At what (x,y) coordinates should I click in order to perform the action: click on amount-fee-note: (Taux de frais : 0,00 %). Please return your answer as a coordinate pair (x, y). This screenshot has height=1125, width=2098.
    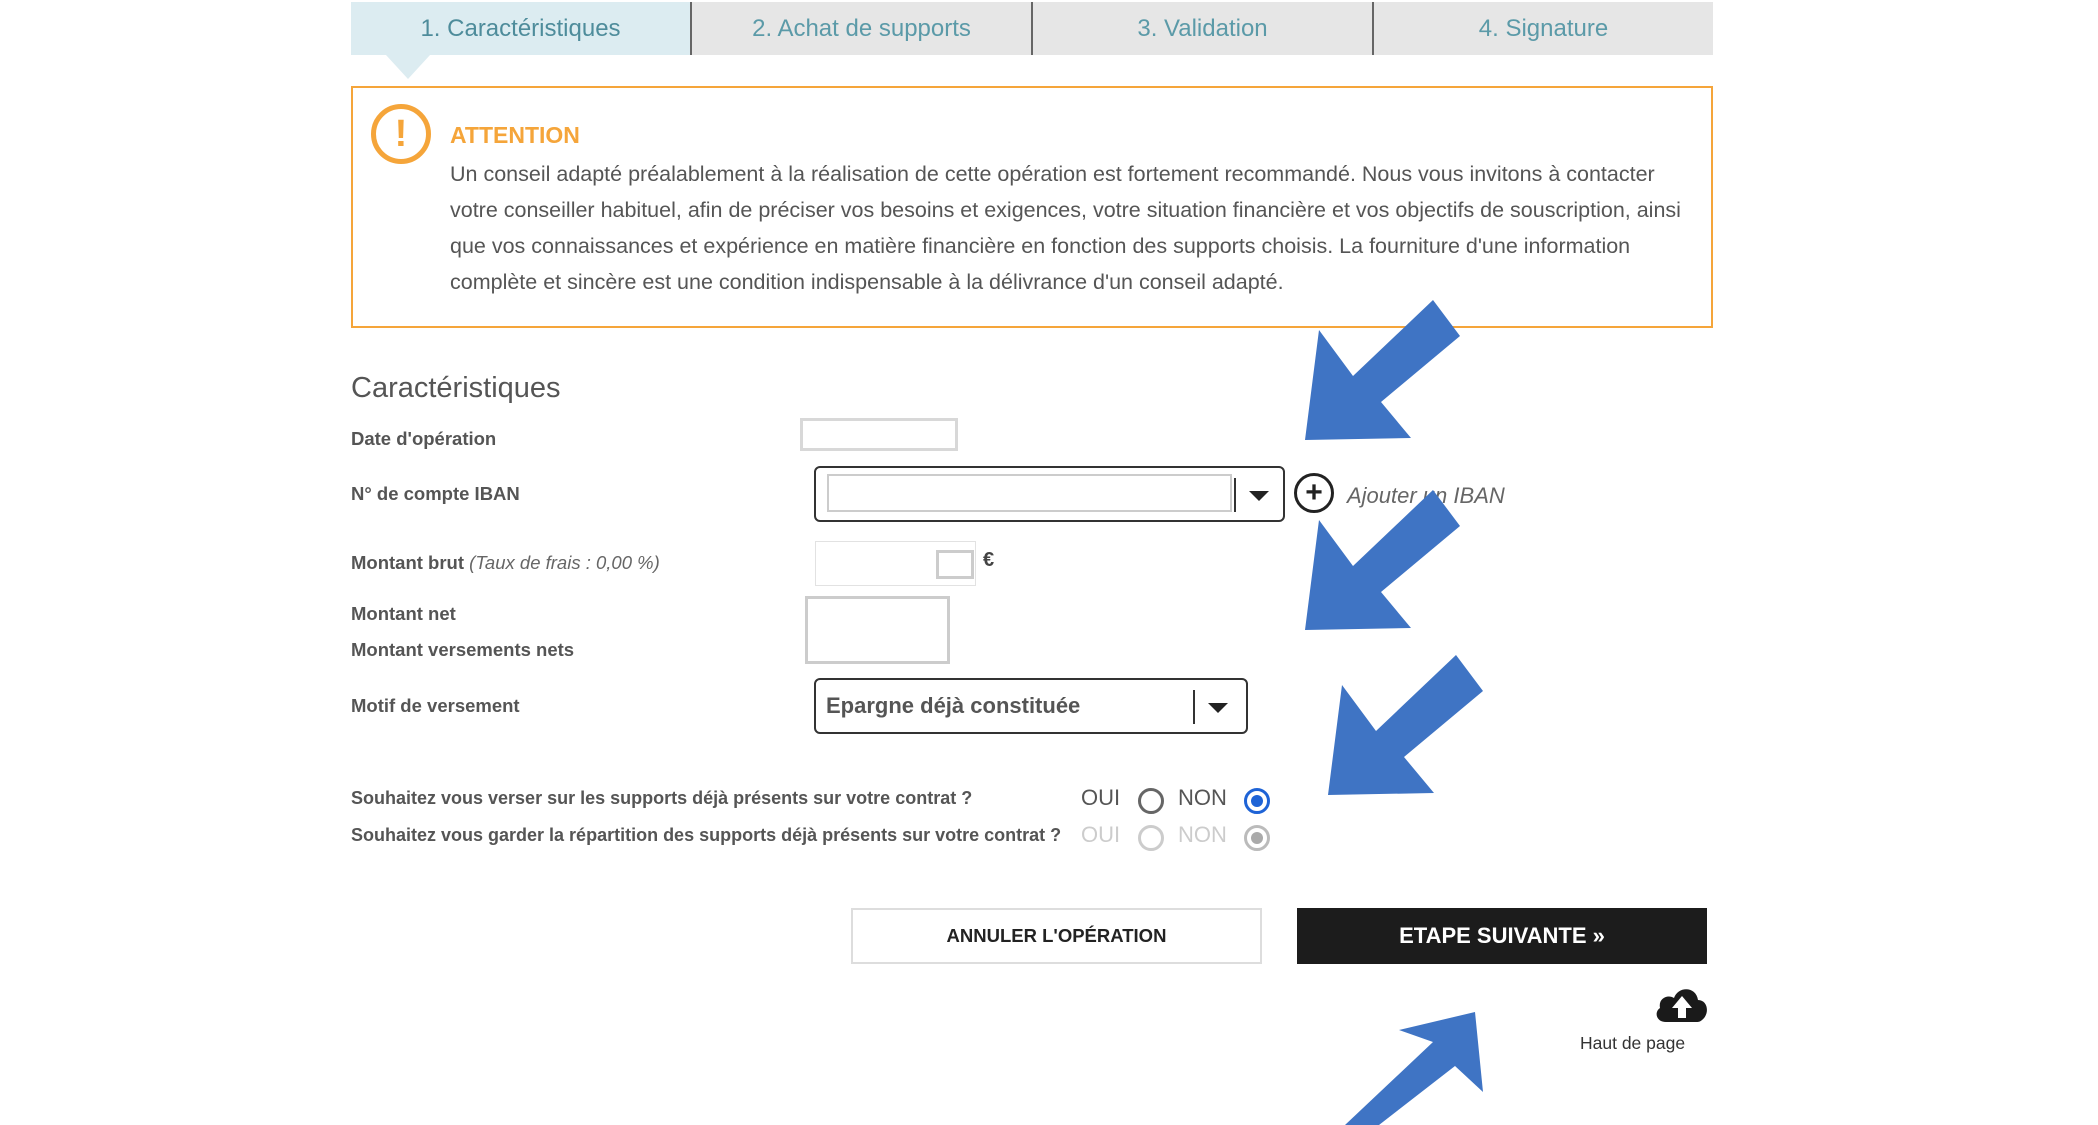
    Looking at the image, I should click on (564, 562).